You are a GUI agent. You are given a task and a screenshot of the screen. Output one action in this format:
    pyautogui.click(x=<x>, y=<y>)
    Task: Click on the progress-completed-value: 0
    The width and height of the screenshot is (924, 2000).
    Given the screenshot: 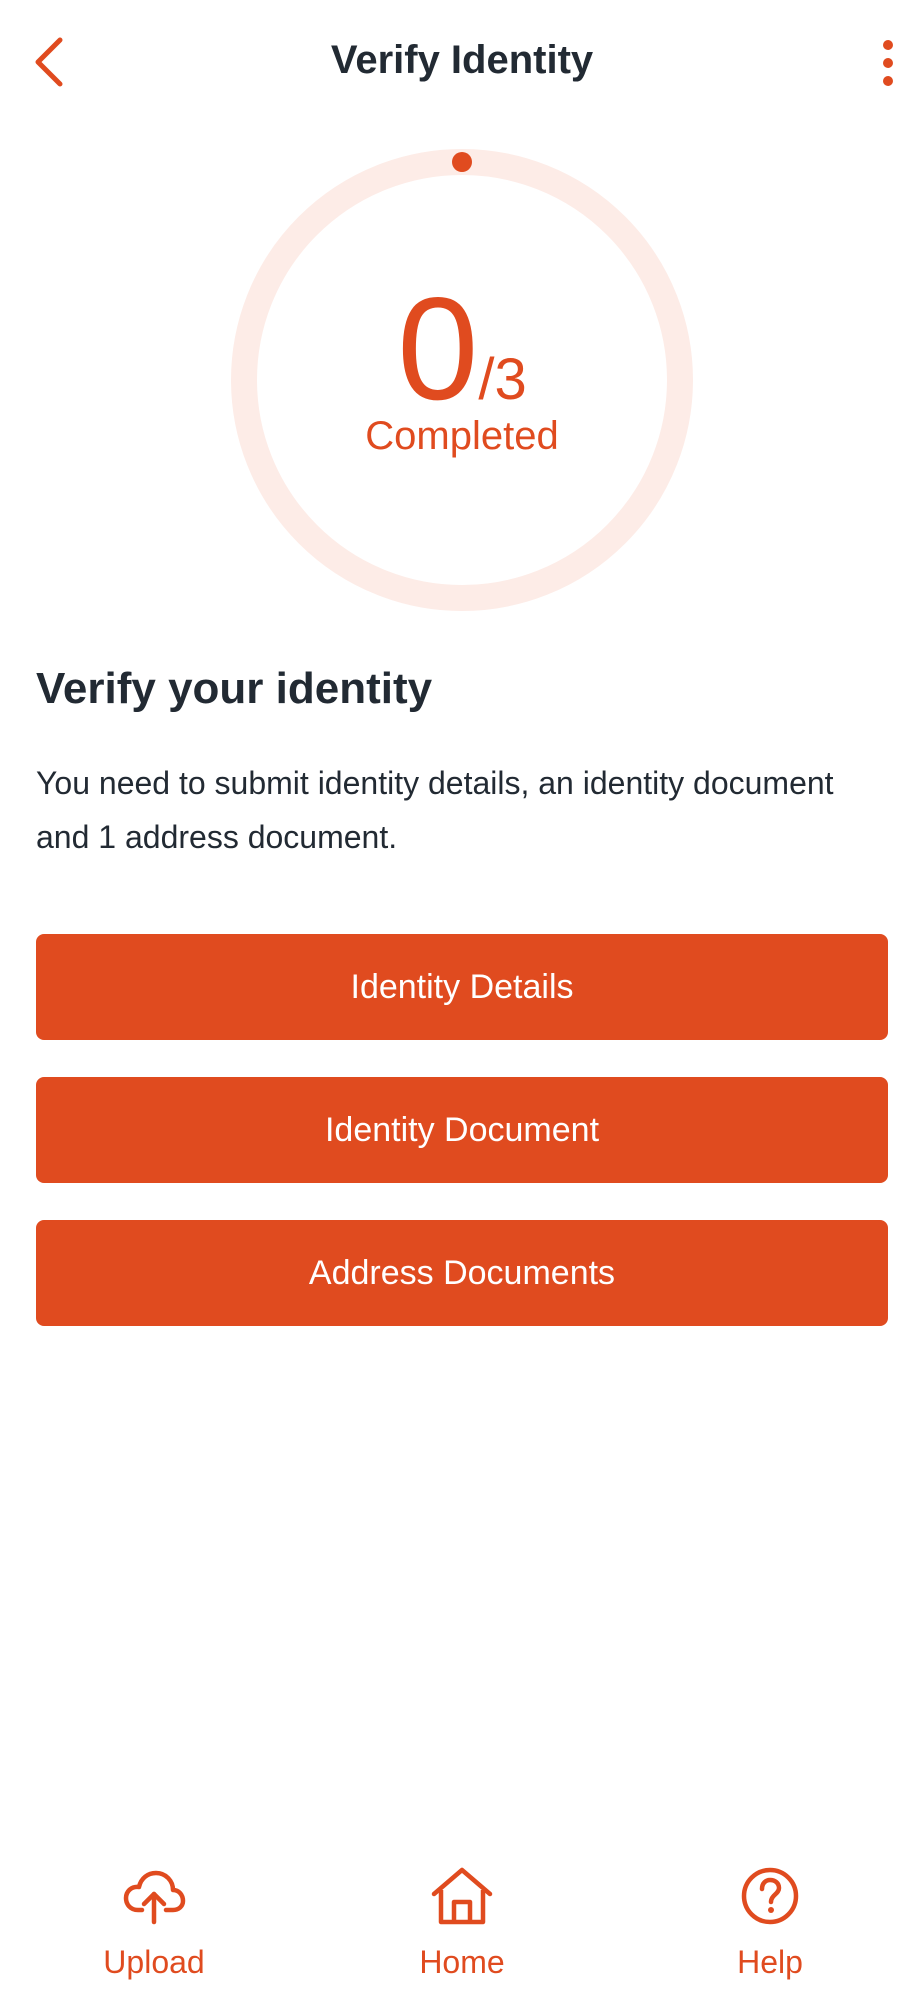 What is the action you would take?
    pyautogui.click(x=438, y=348)
    